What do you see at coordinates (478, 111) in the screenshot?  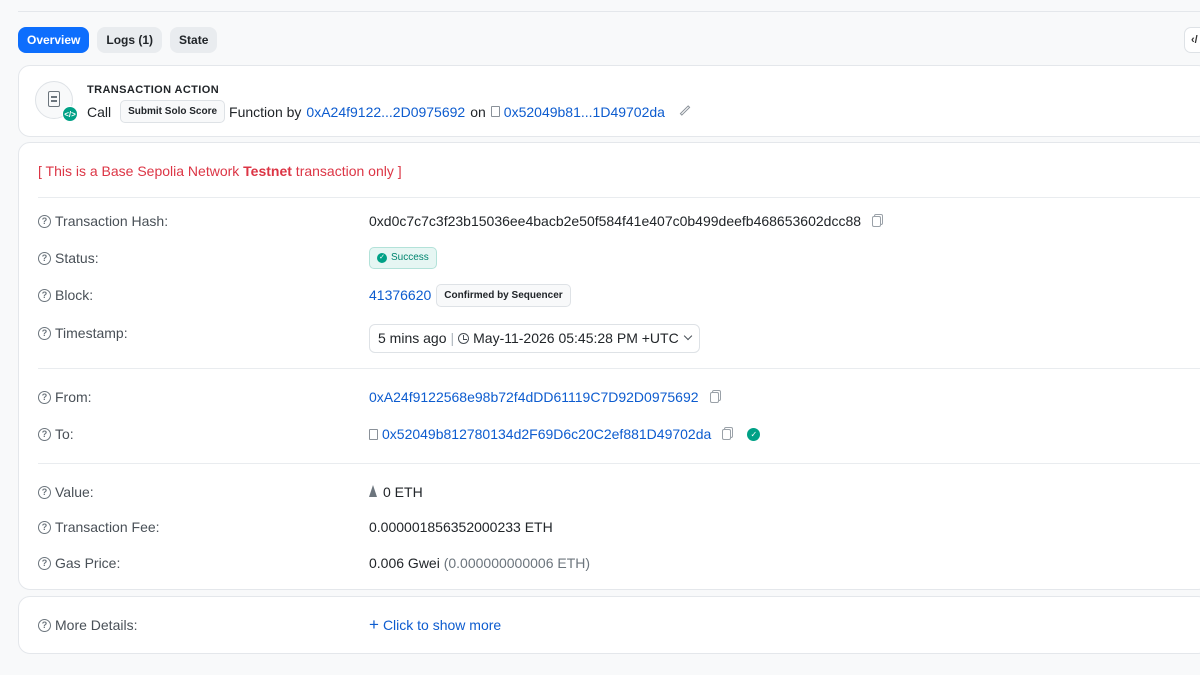 I see `action-on-text: on` at bounding box center [478, 111].